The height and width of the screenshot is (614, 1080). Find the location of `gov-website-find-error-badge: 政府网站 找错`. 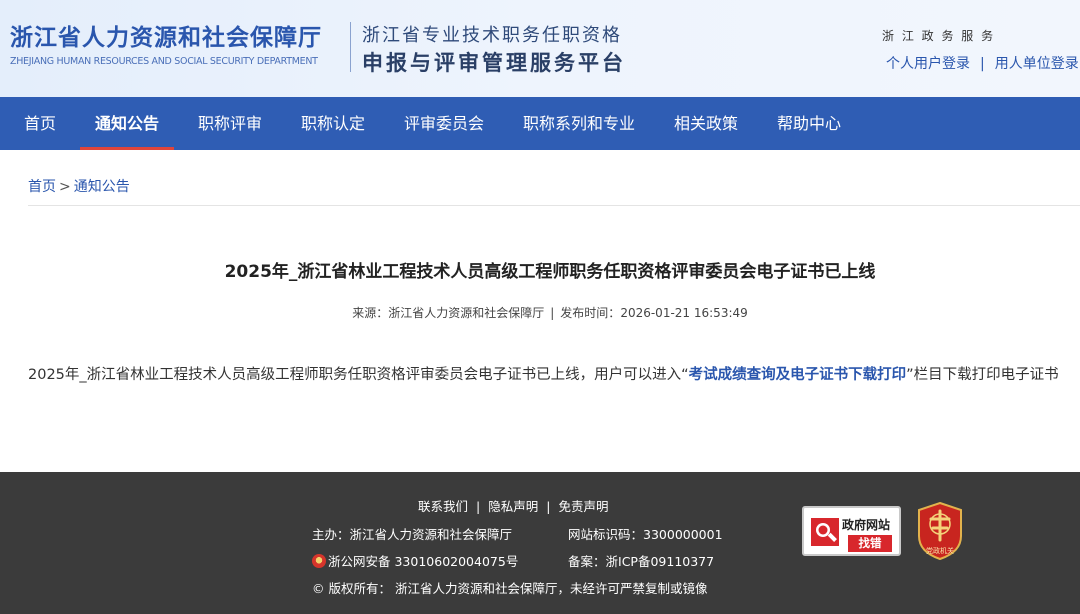

gov-website-find-error-badge: 政府网站 找错 is located at coordinates (851, 531).